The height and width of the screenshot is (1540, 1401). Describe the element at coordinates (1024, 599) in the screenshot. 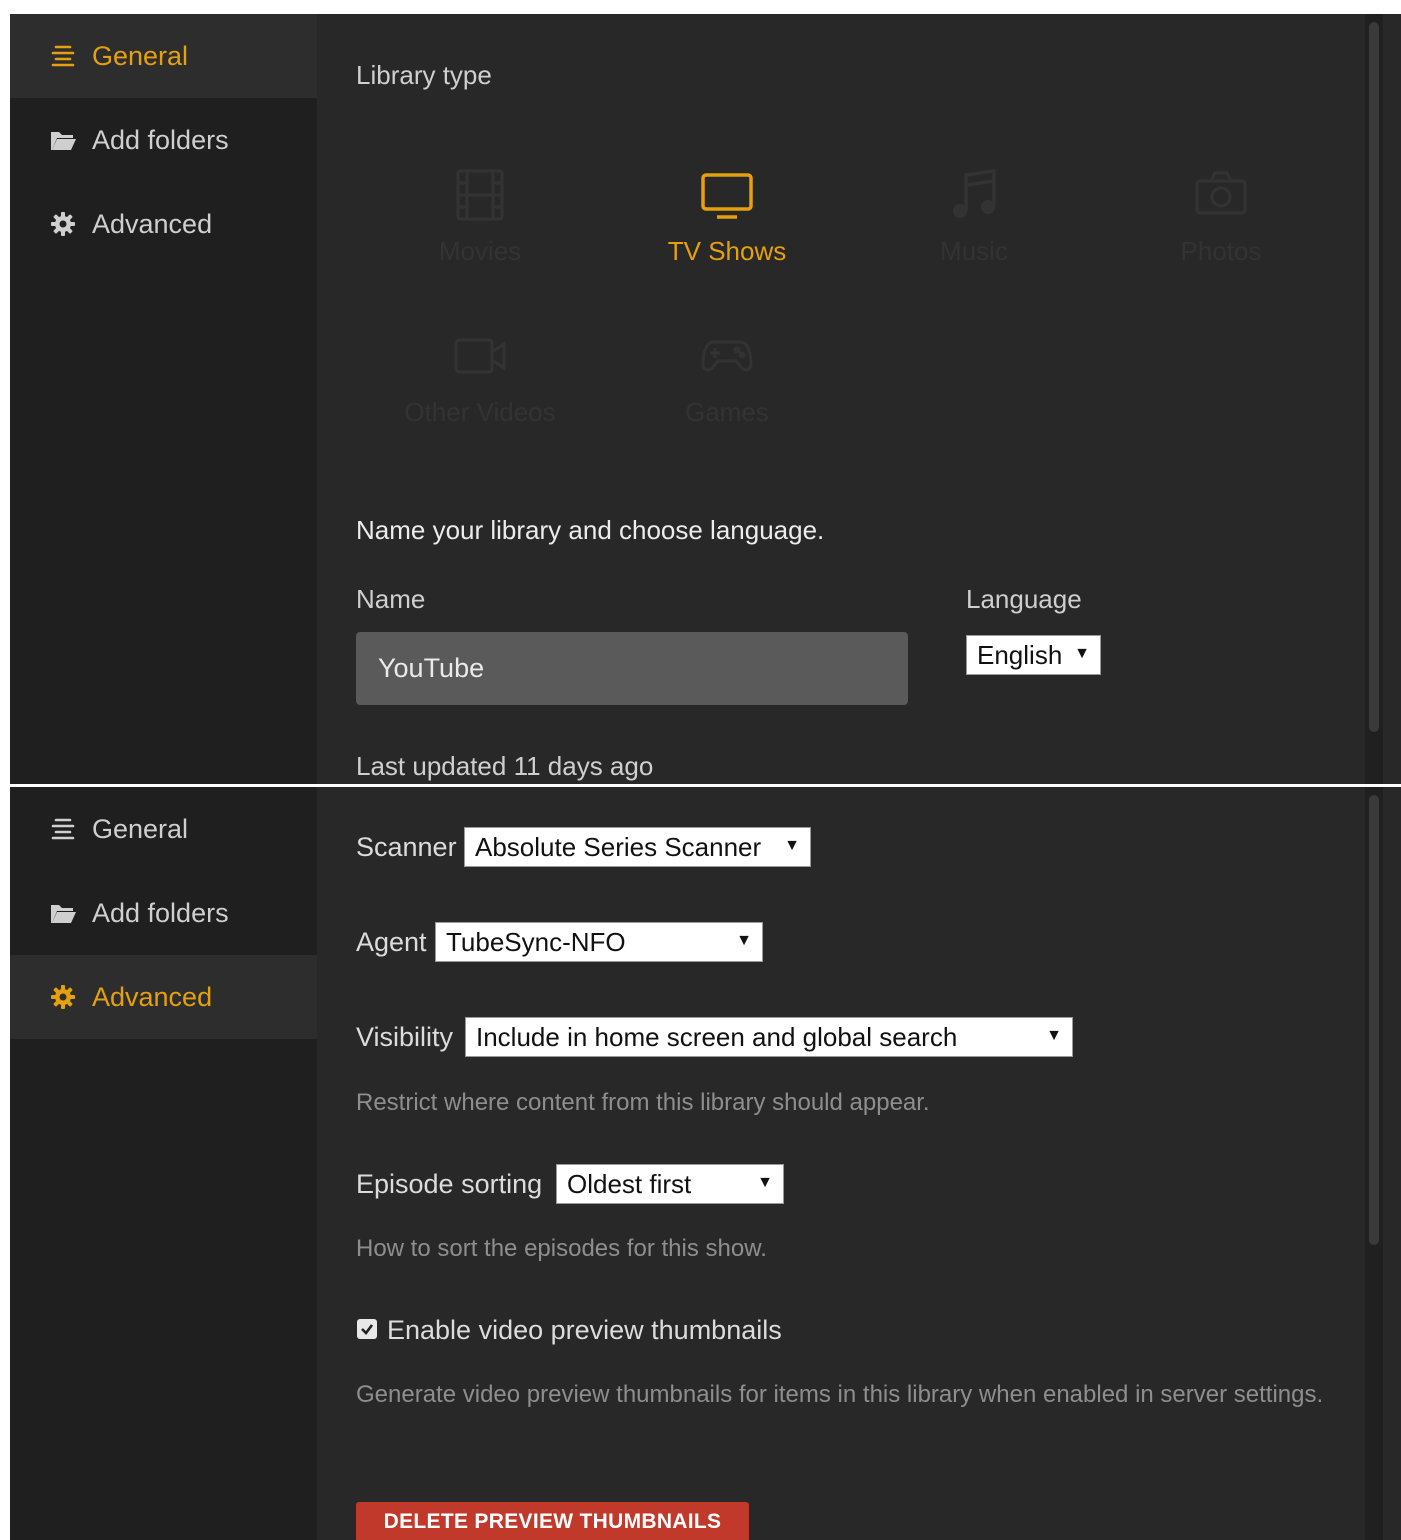

I see `language-label: Language` at that location.